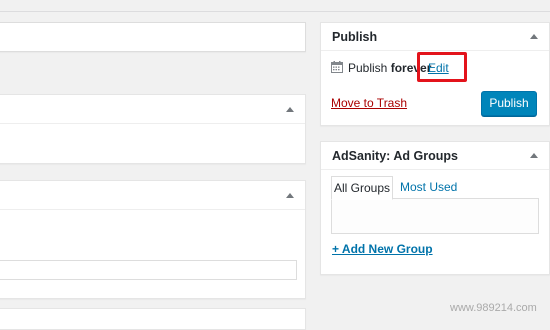 The image size is (550, 330). Describe the element at coordinates (428, 187) in the screenshot. I see `tab-most-used: Most Used` at that location.